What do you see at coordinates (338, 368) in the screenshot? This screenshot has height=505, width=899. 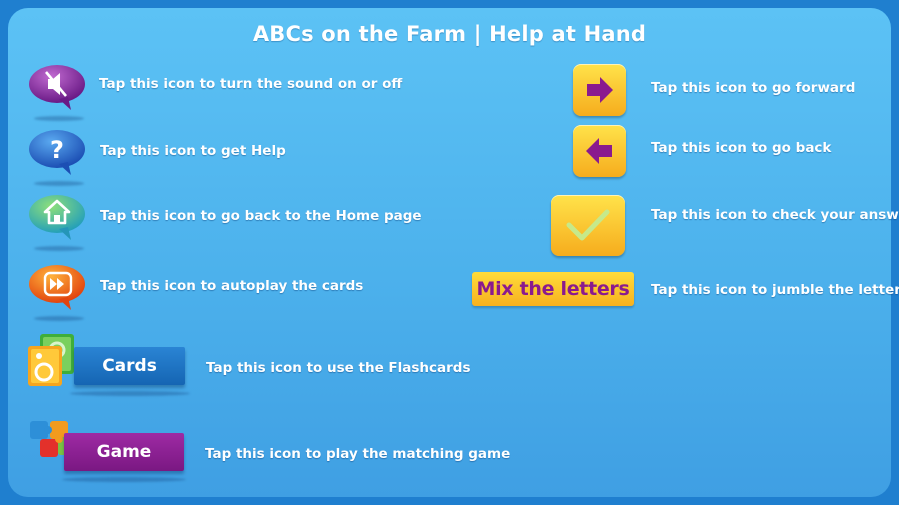 I see `cards-description: Tap this icon to use the Flashcards` at bounding box center [338, 368].